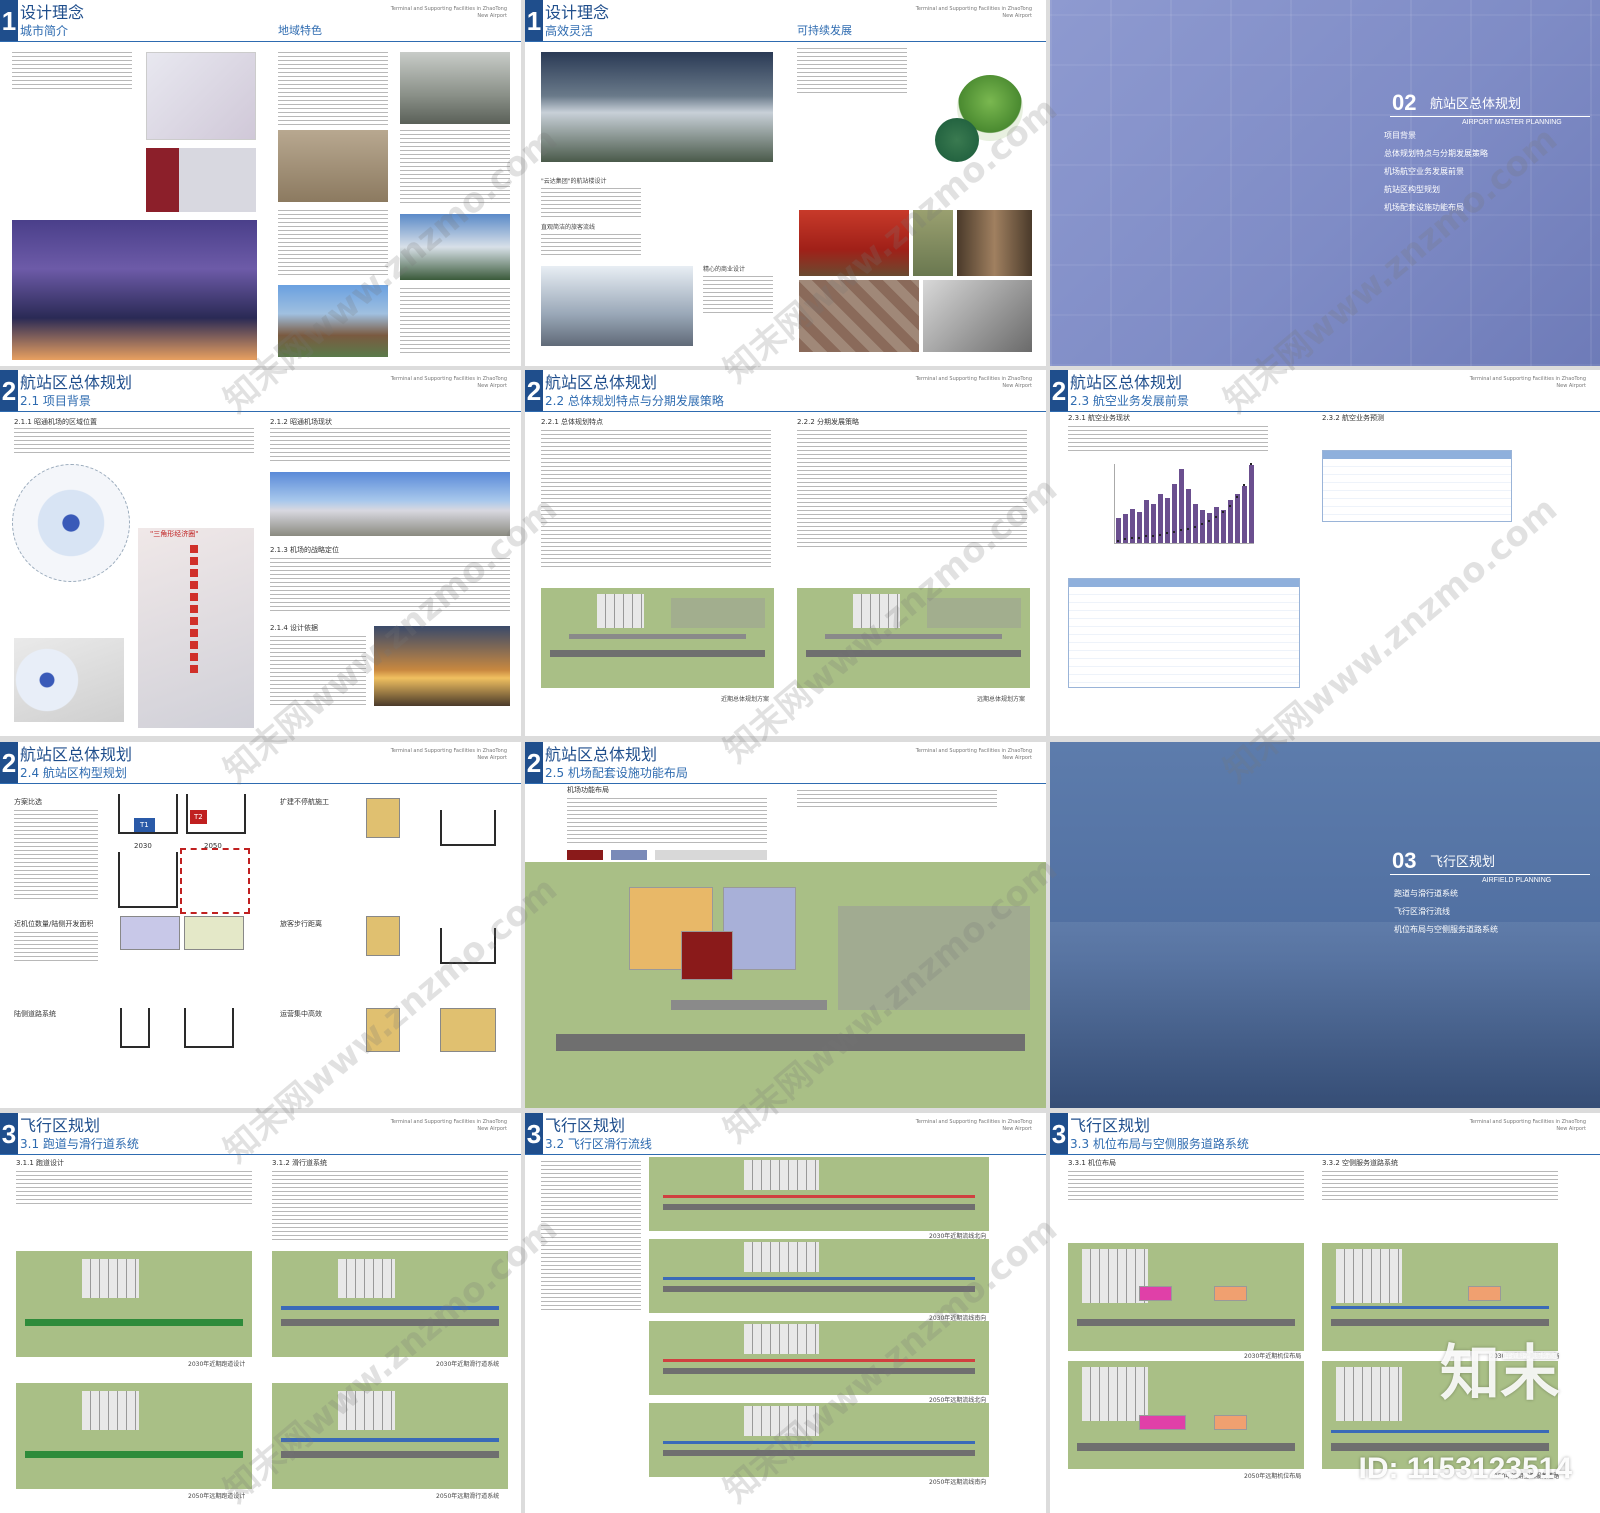  What do you see at coordinates (1512, 122) in the screenshot?
I see `section-title-en: AIRPORT MASTER PLANNING` at bounding box center [1512, 122].